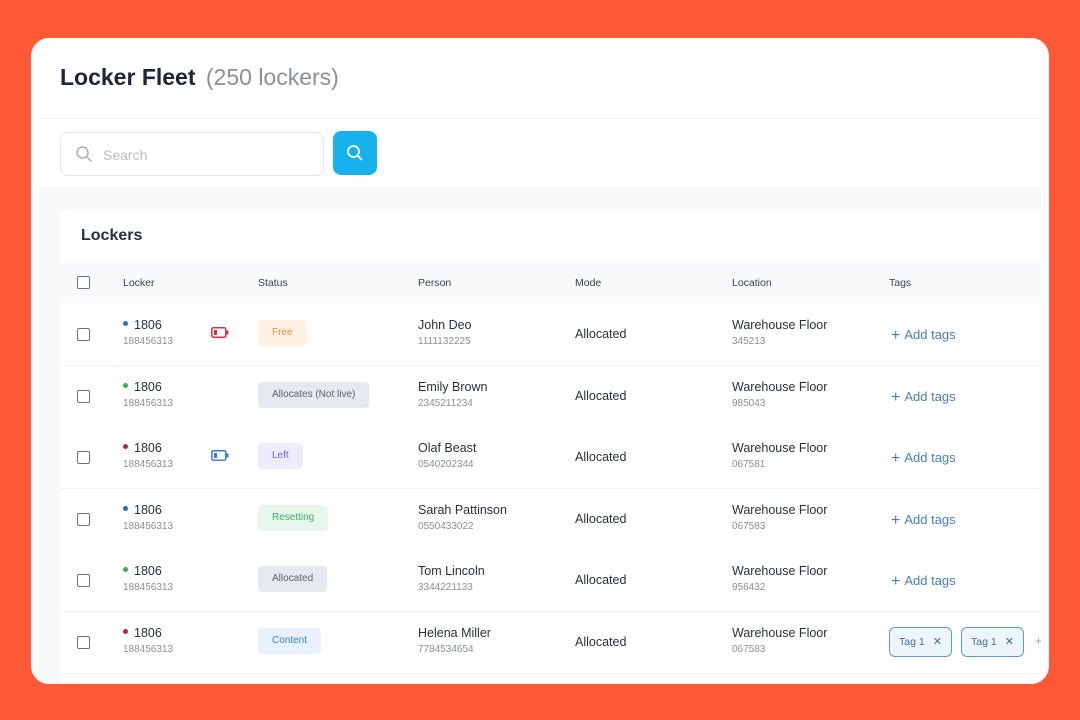 The height and width of the screenshot is (720, 1080). What do you see at coordinates (280, 456) in the screenshot?
I see `status-badge: Left` at bounding box center [280, 456].